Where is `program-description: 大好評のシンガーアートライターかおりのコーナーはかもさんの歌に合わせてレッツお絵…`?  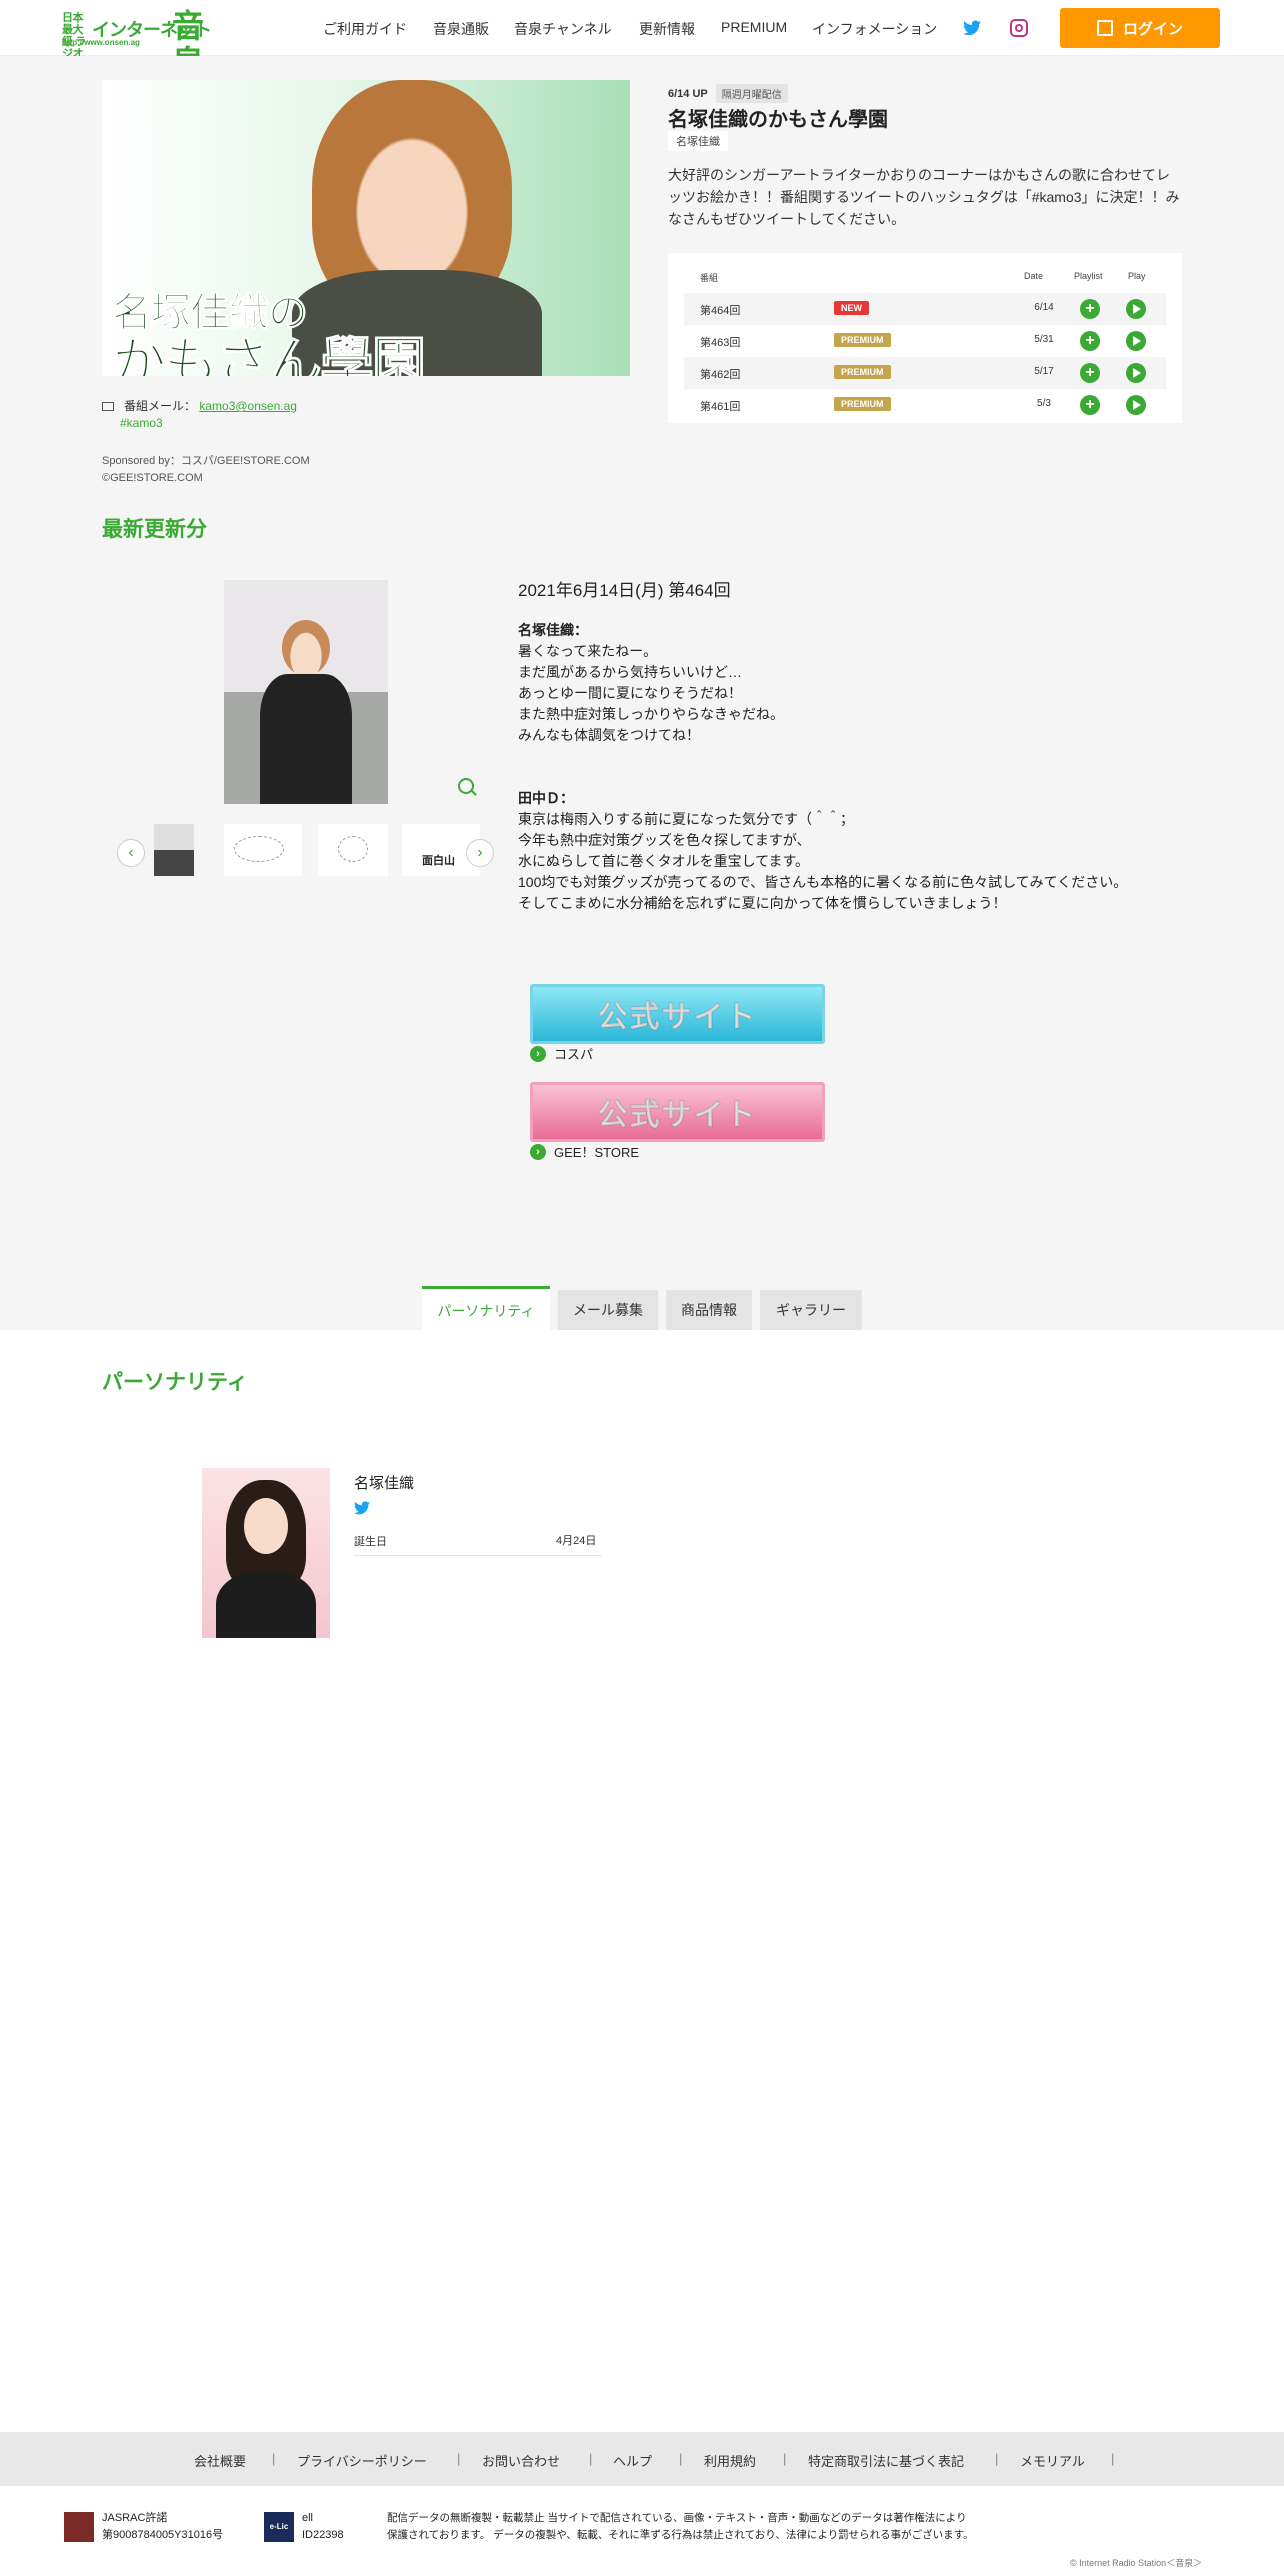 program-description: 大好評のシンガーアートライターかおりのコーナーはかもさんの歌に合わせてレッツお絵… is located at coordinates (924, 197).